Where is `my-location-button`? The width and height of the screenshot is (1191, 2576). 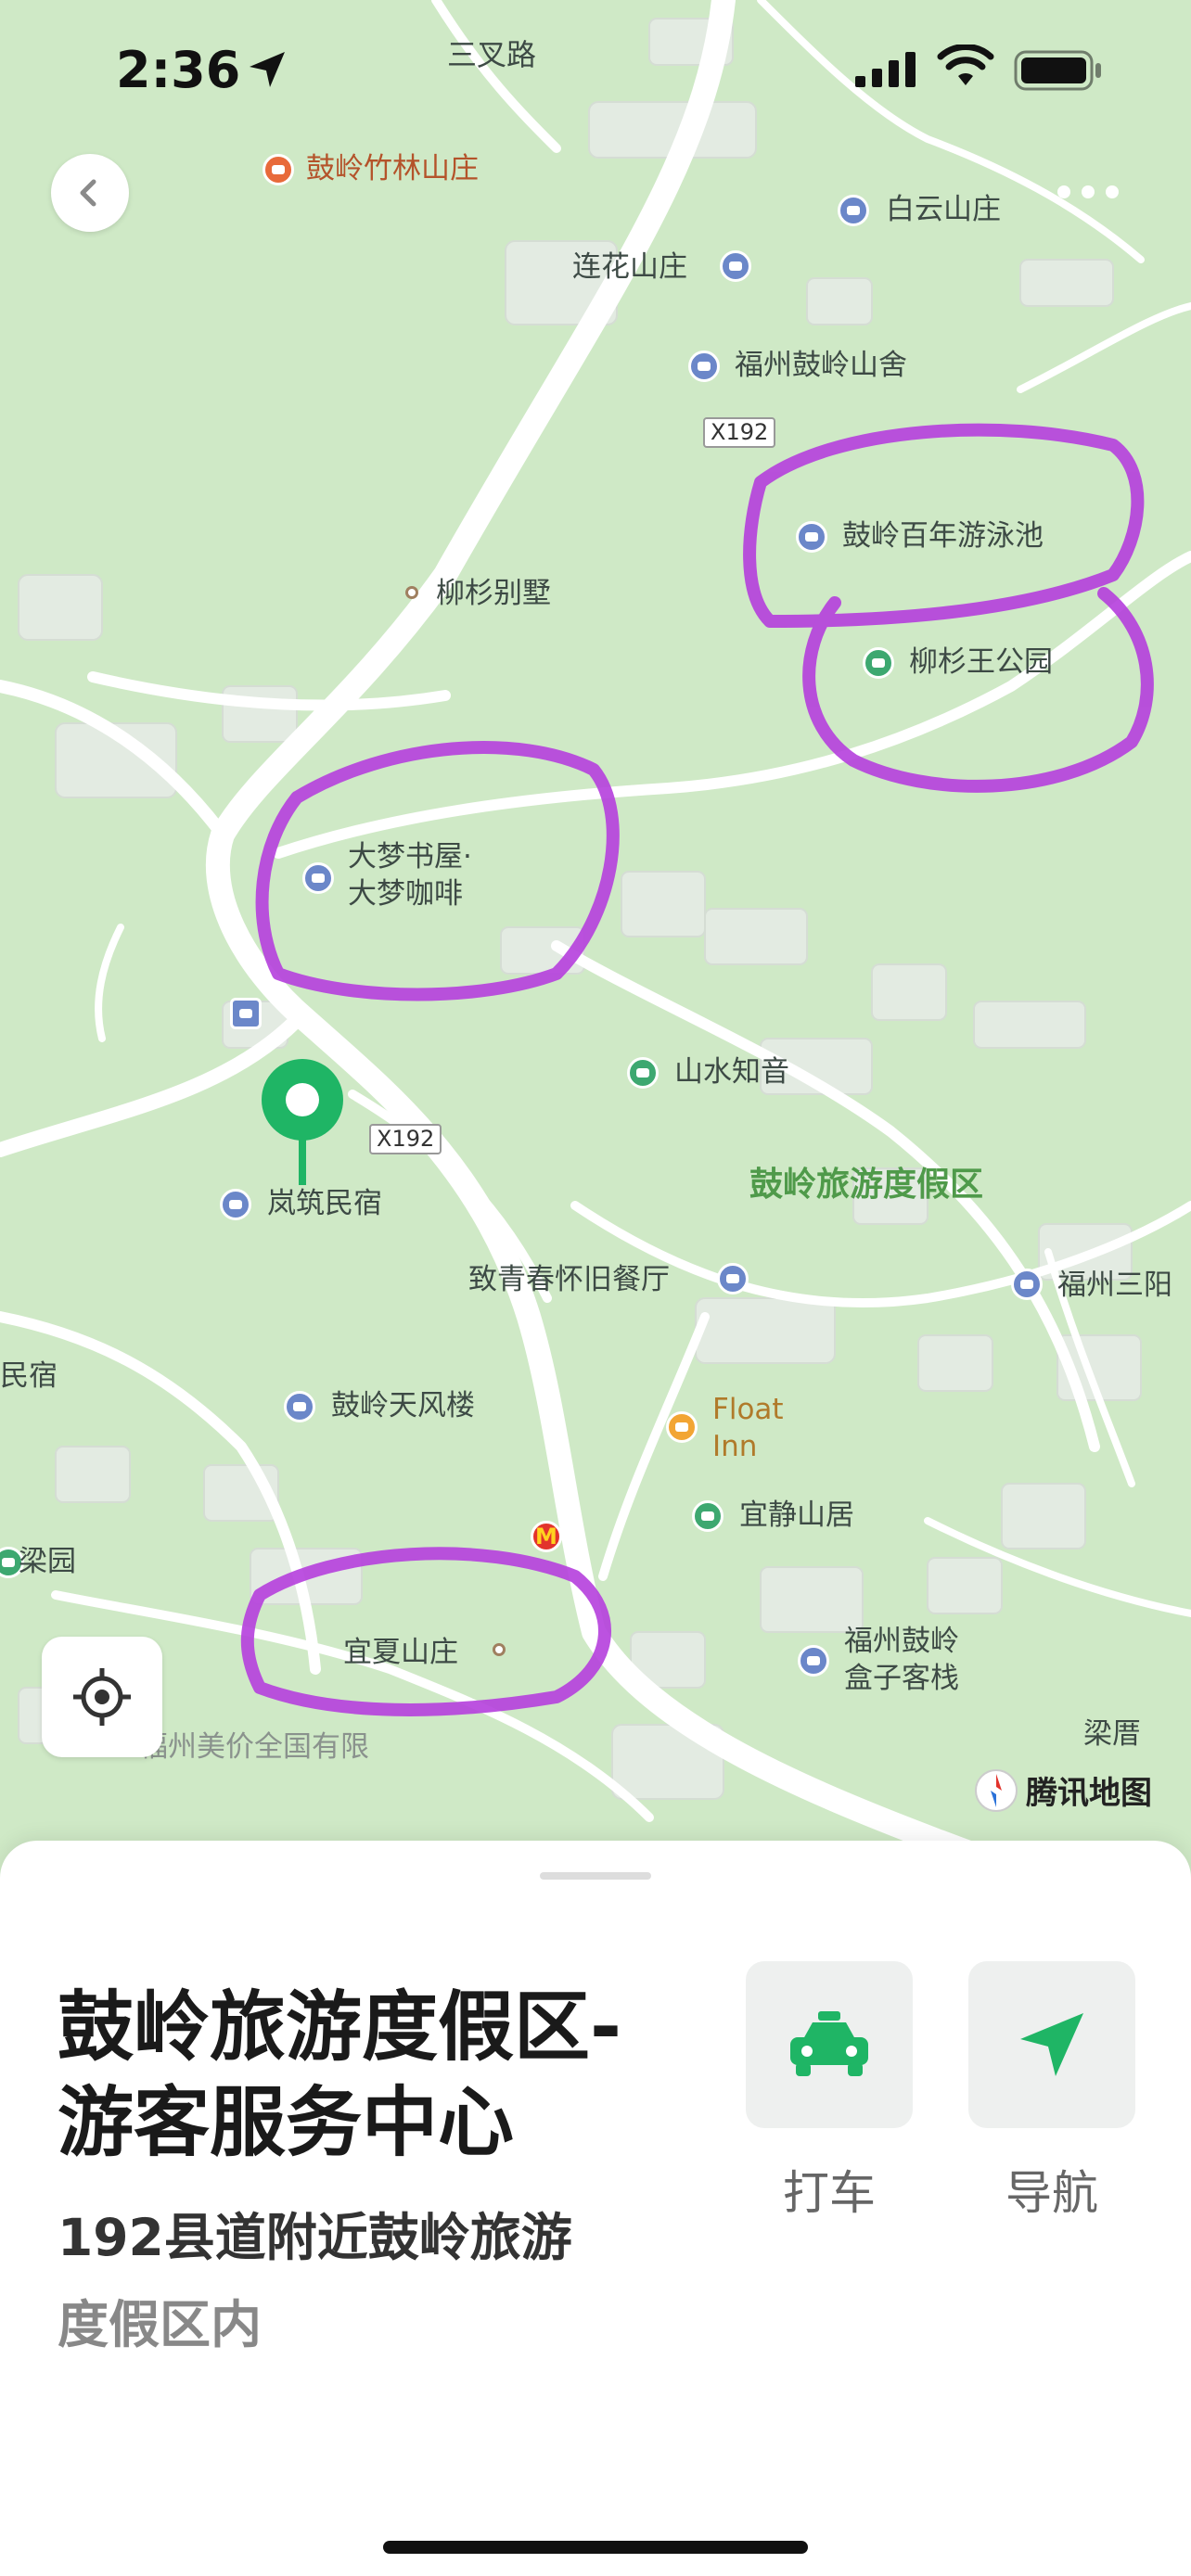
my-location-button is located at coordinates (102, 1697).